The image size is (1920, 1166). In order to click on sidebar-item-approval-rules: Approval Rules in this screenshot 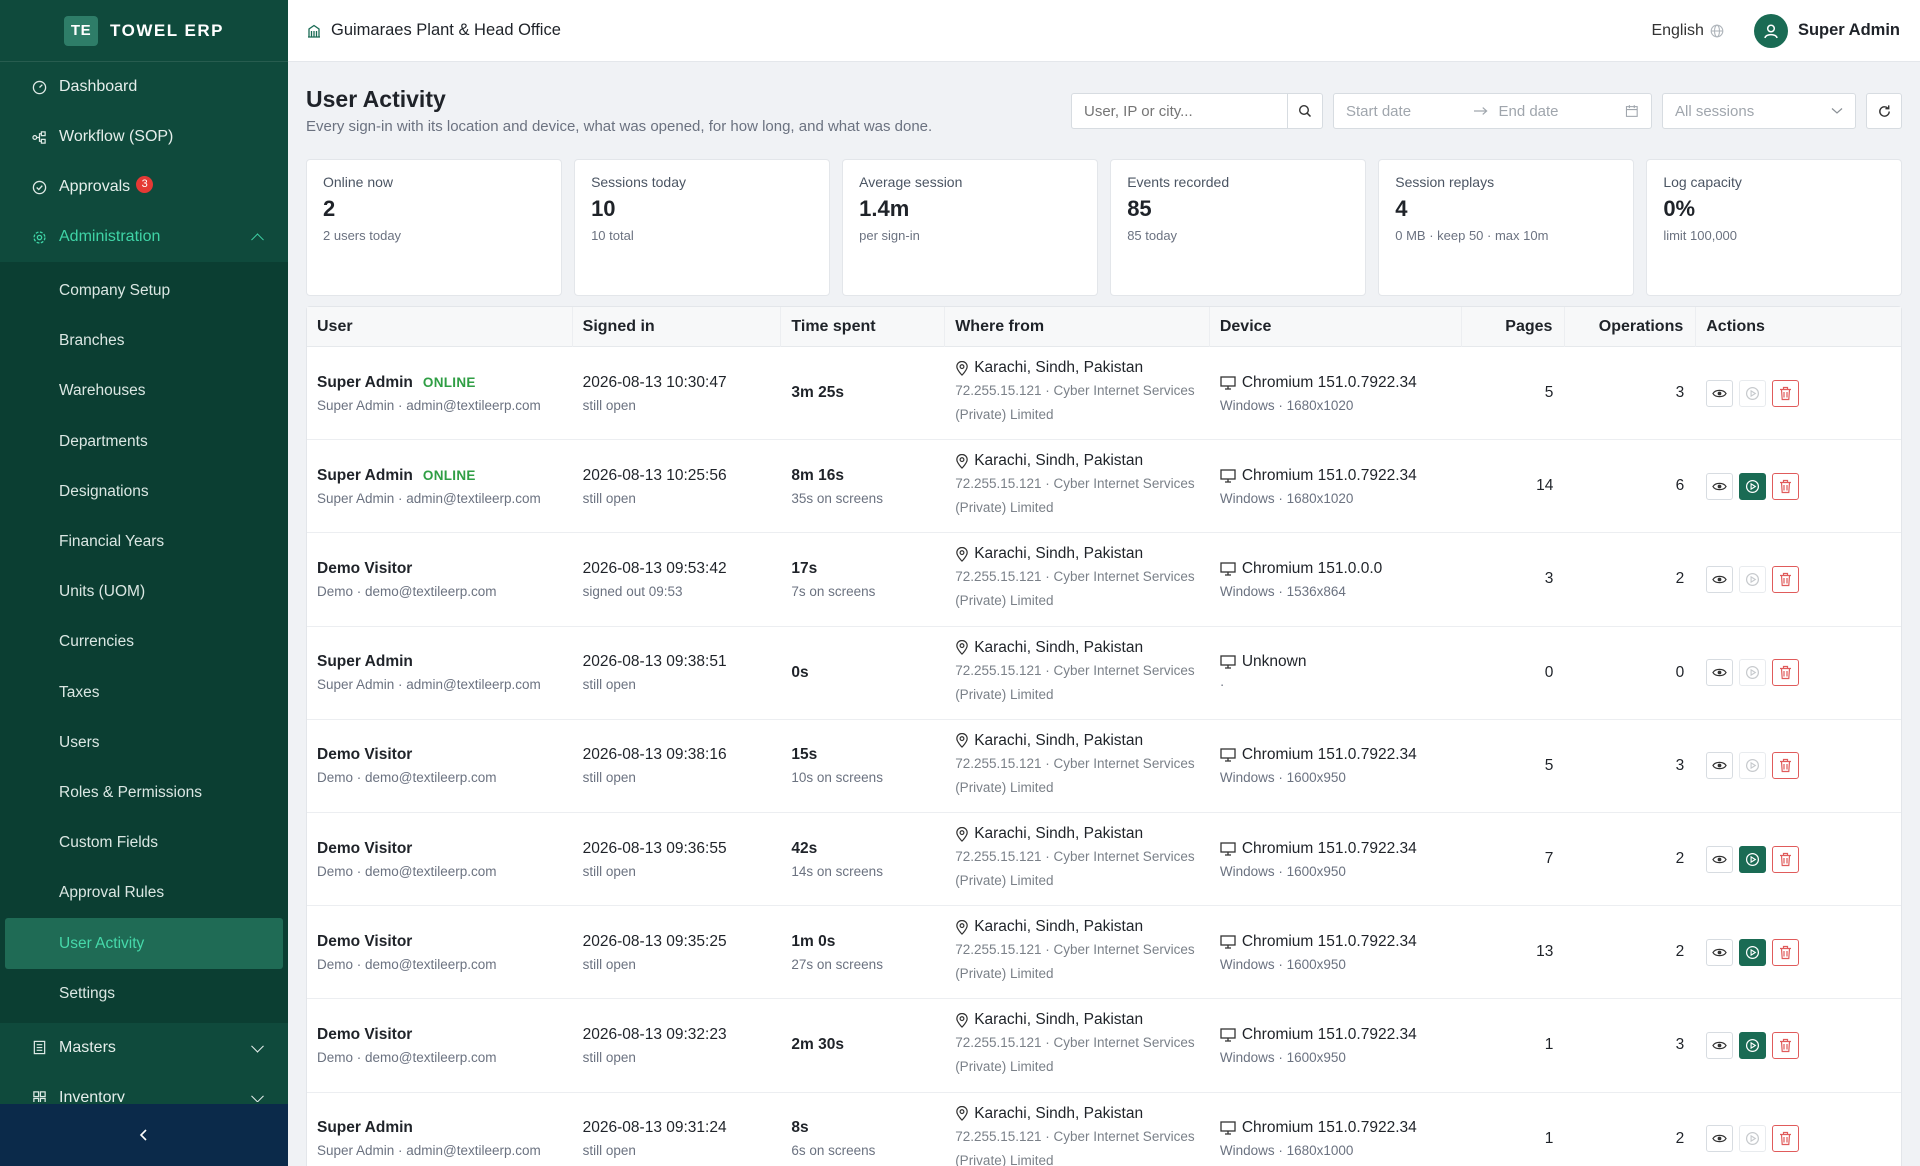, I will do `click(144, 893)`.